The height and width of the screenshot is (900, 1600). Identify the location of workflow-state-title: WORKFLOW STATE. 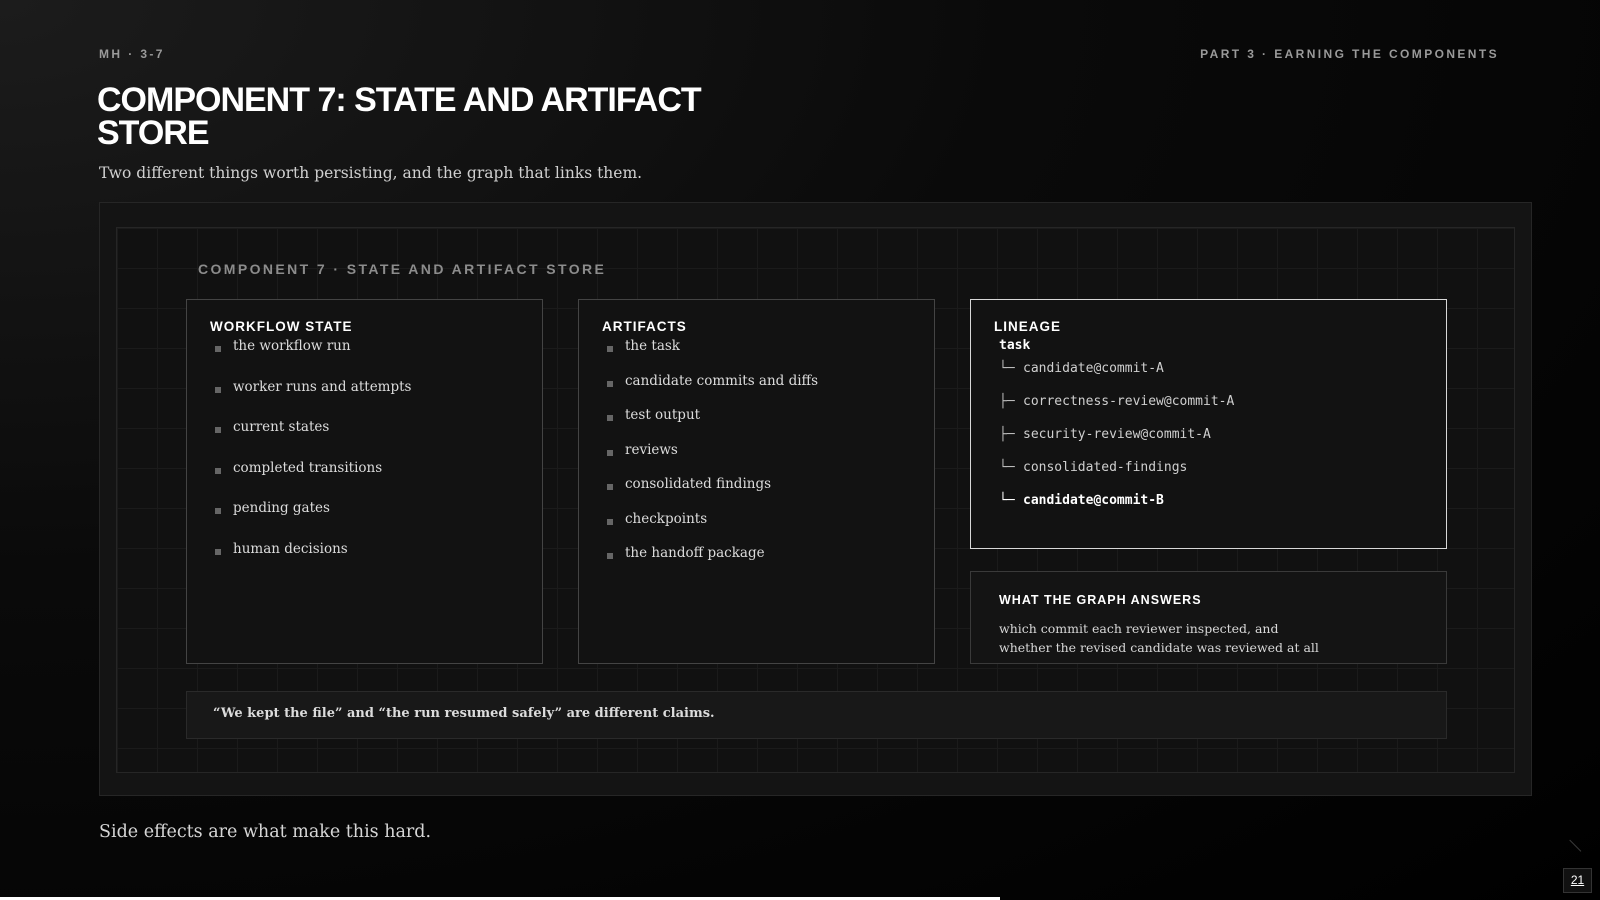
(281, 326).